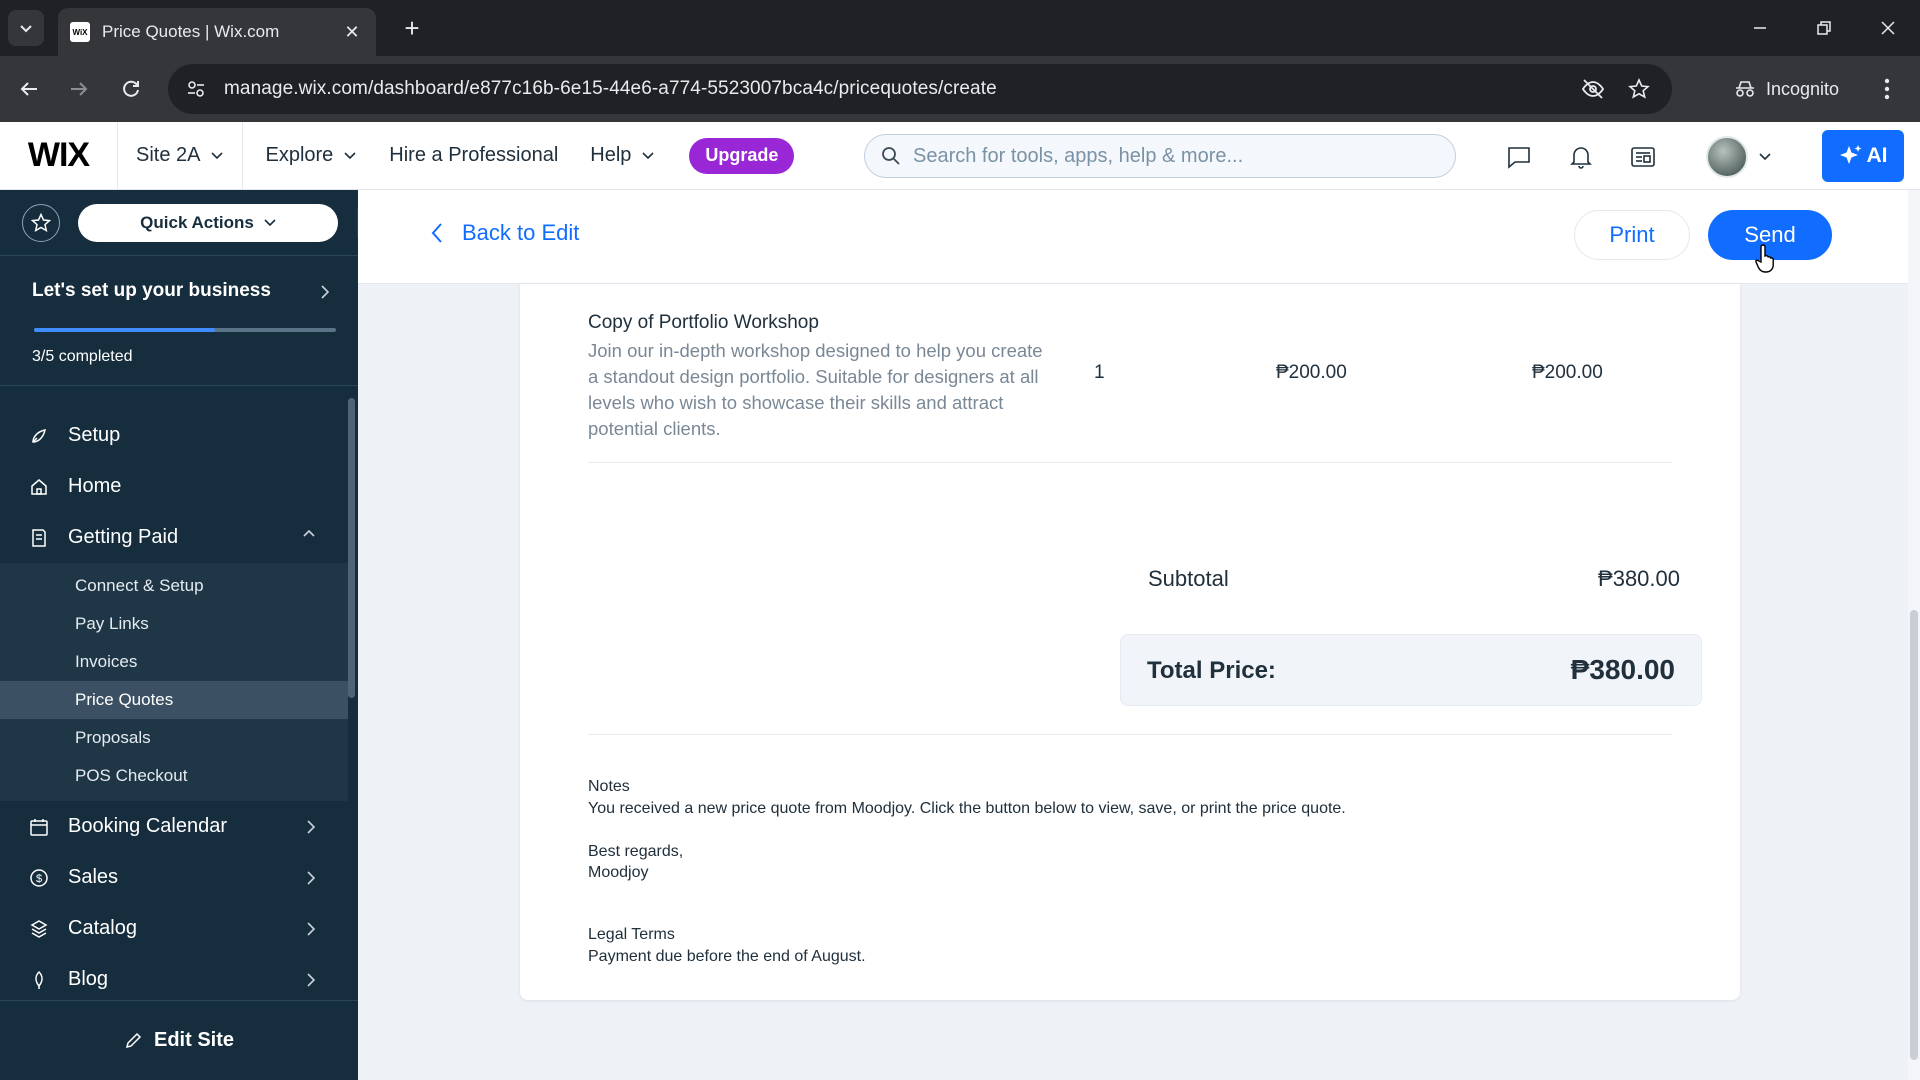 This screenshot has height=1080, width=1920. I want to click on sidebar-item-getting-paid: Getting Paid, so click(174, 537).